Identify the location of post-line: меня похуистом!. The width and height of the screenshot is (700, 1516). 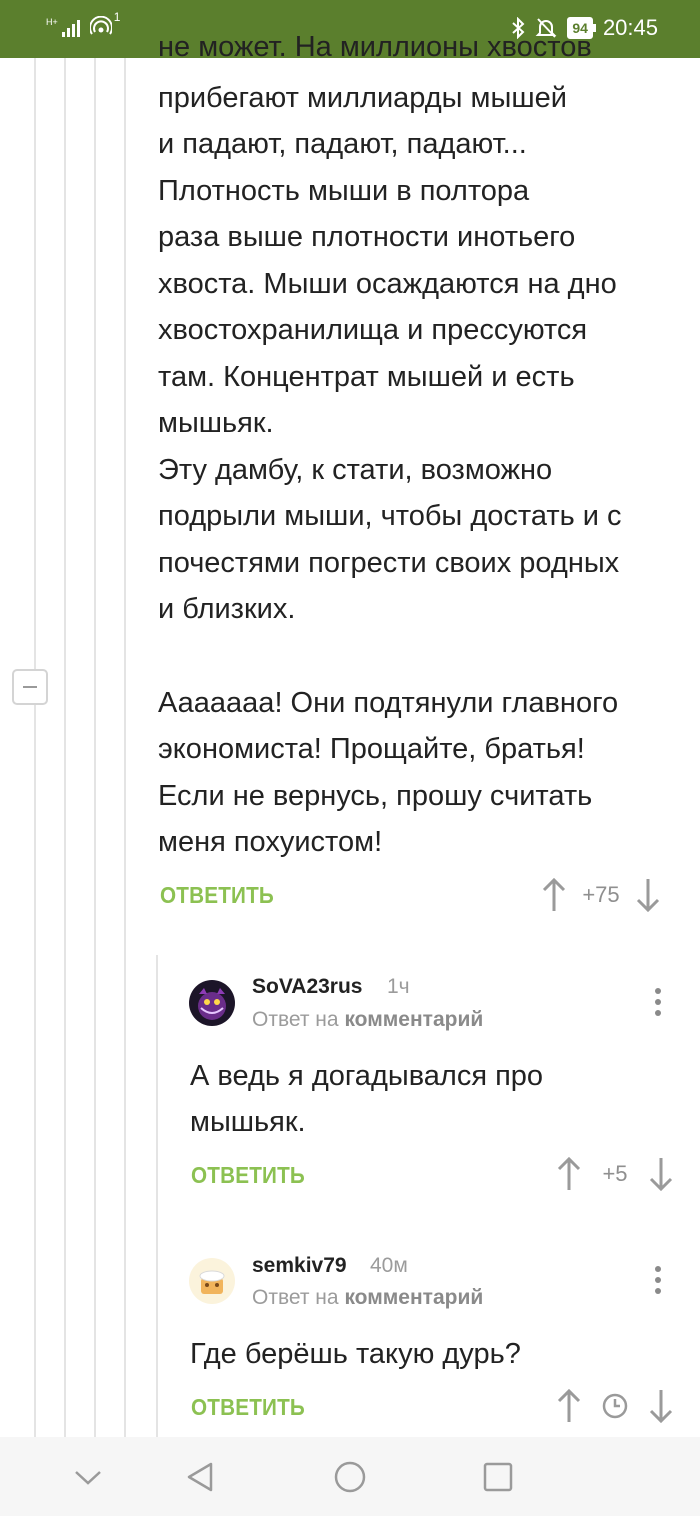
(270, 842).